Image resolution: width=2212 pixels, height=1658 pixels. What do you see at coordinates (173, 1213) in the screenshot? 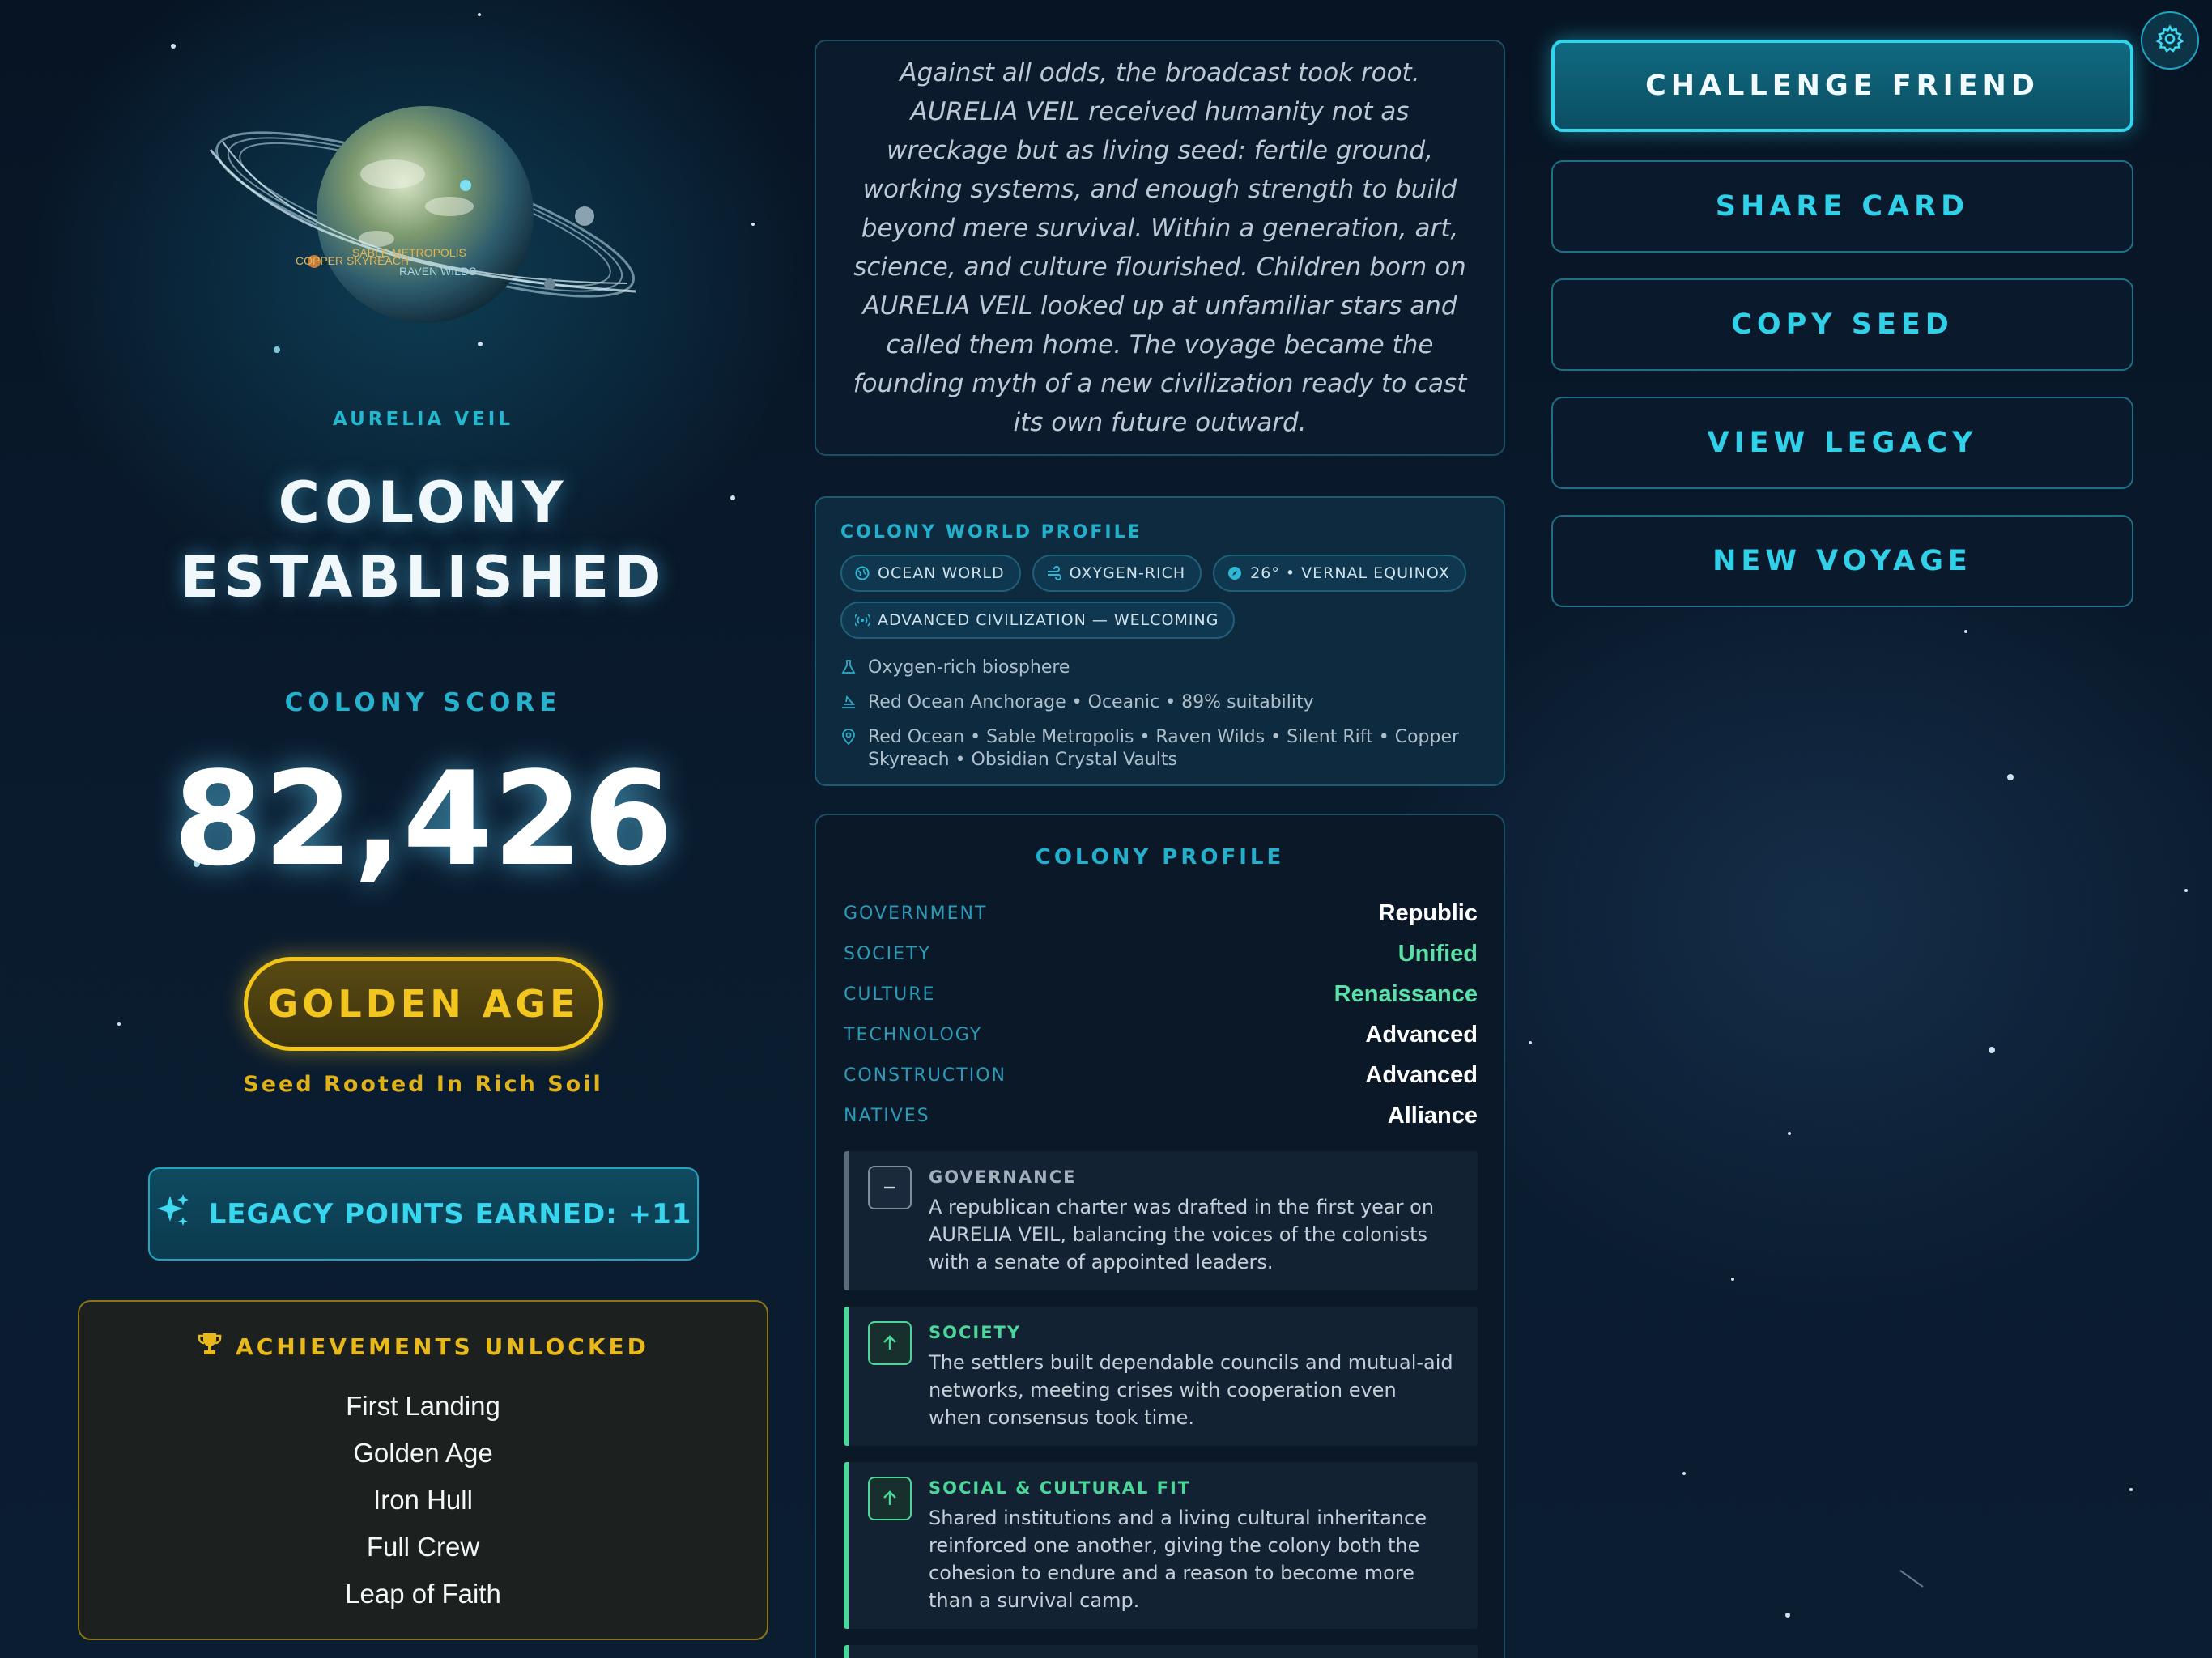
I see `sparkles-icon` at bounding box center [173, 1213].